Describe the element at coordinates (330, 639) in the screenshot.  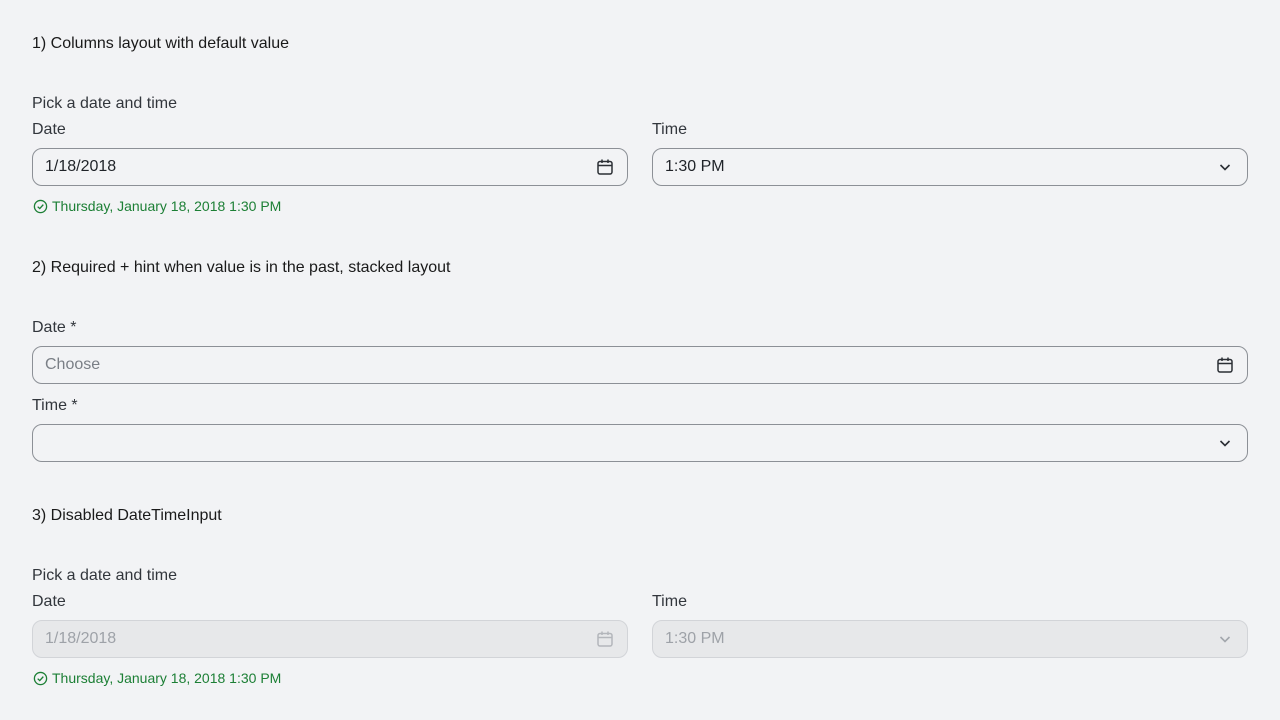
I see `date-input-disabled: 1/18/2018` at that location.